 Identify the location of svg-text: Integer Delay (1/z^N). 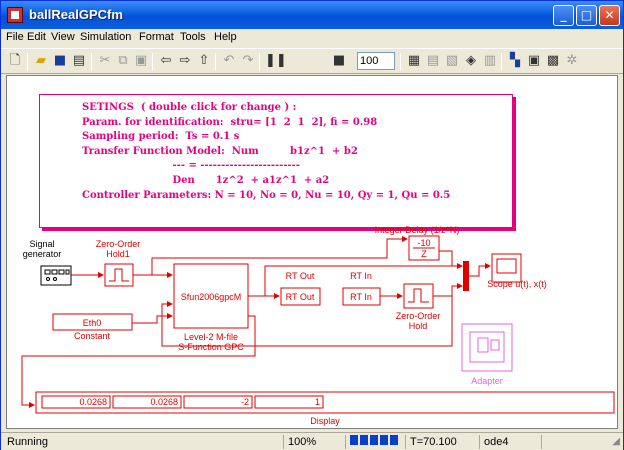
(417, 230).